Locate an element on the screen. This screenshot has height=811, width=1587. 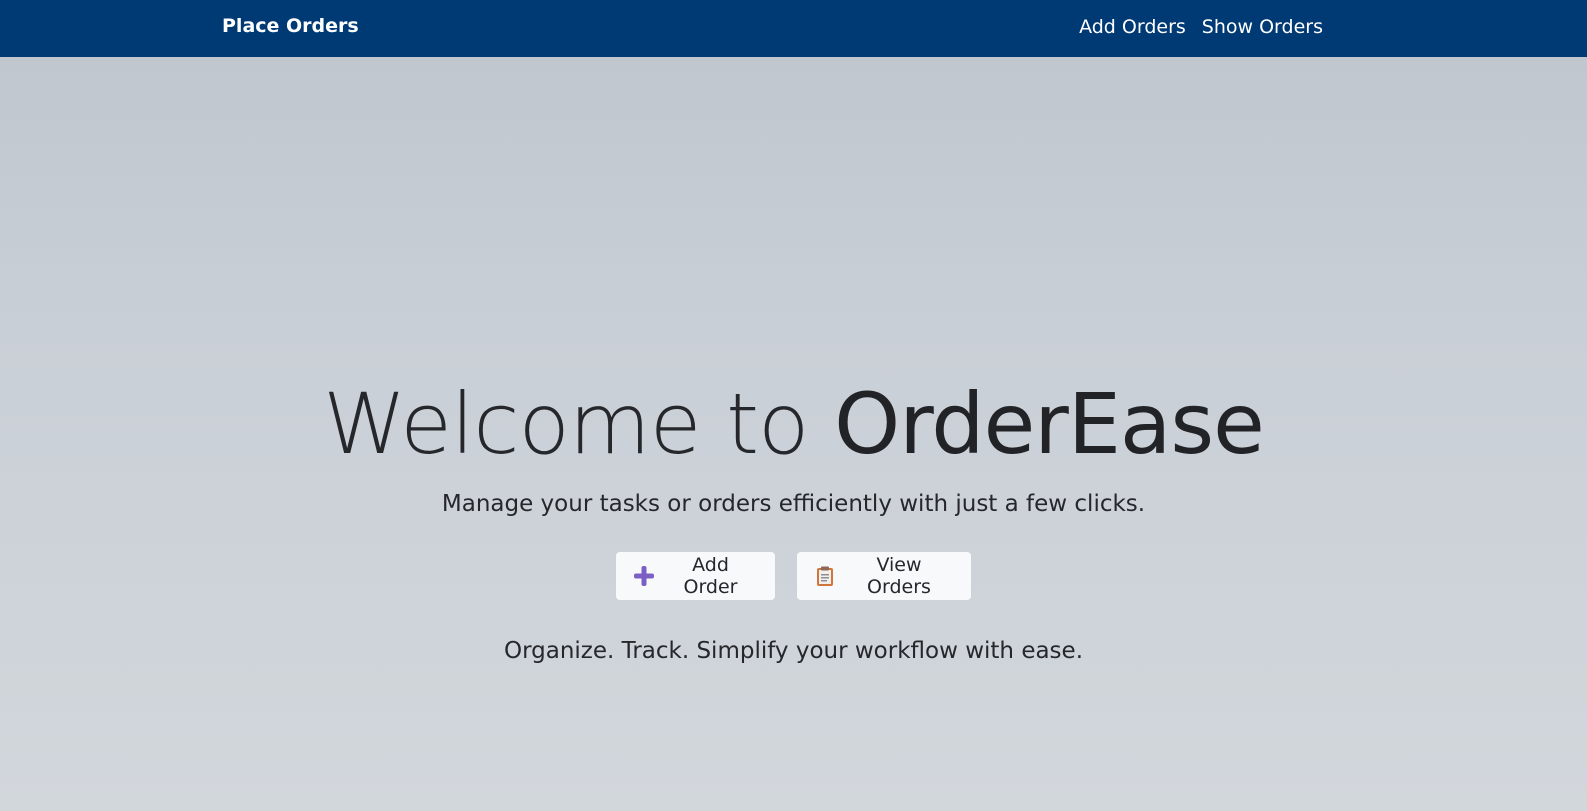
plus-icon is located at coordinates (644, 576).